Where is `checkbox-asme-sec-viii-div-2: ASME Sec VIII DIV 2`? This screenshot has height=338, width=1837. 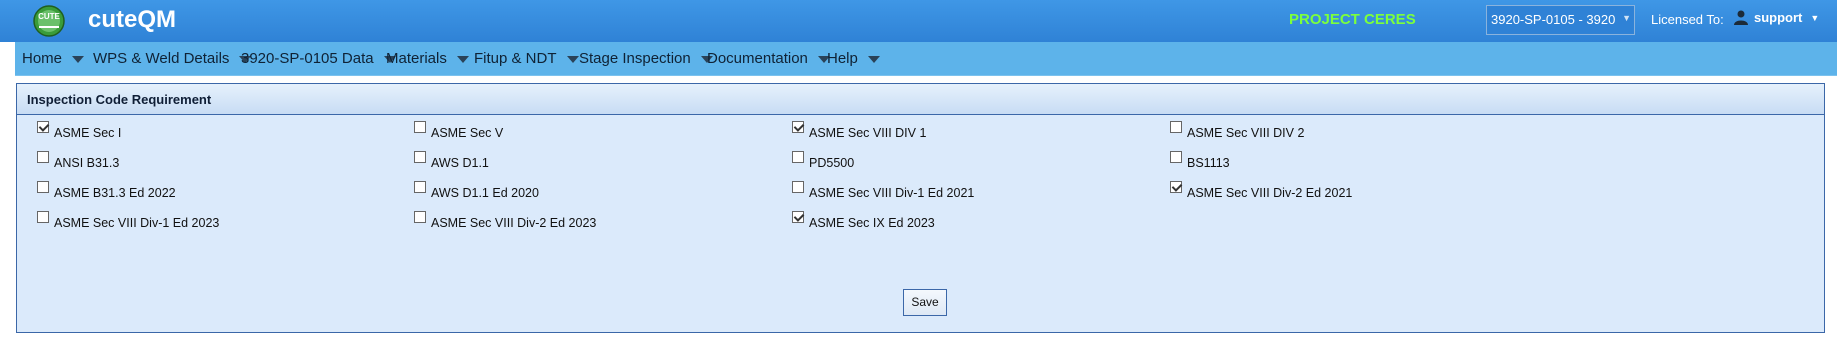
checkbox-asme-sec-viii-div-2: ASME Sec VIII DIV 2 is located at coordinates (1237, 130).